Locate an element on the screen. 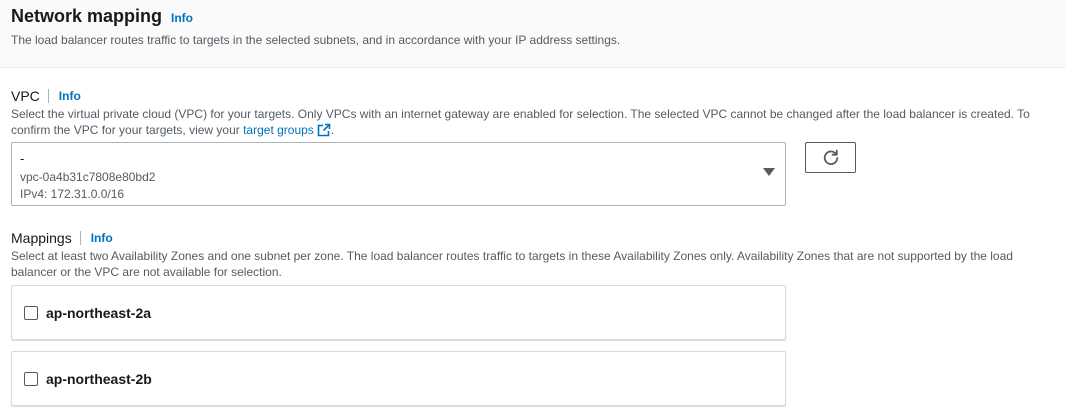  refresh-button is located at coordinates (830, 157).